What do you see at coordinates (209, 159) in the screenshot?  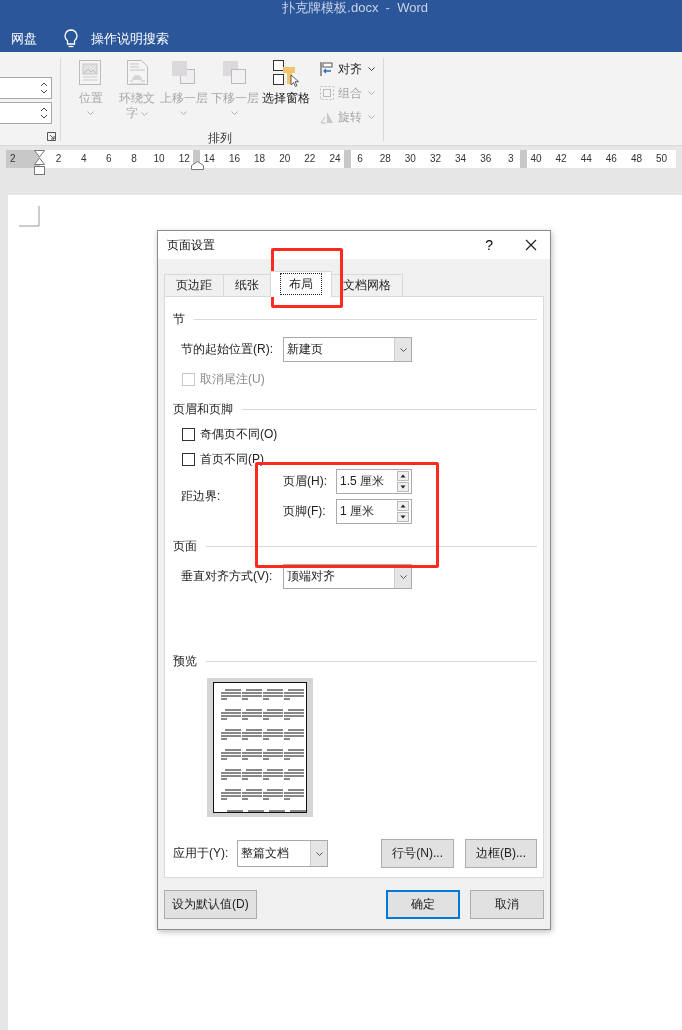 I see `ruler-number: 14` at bounding box center [209, 159].